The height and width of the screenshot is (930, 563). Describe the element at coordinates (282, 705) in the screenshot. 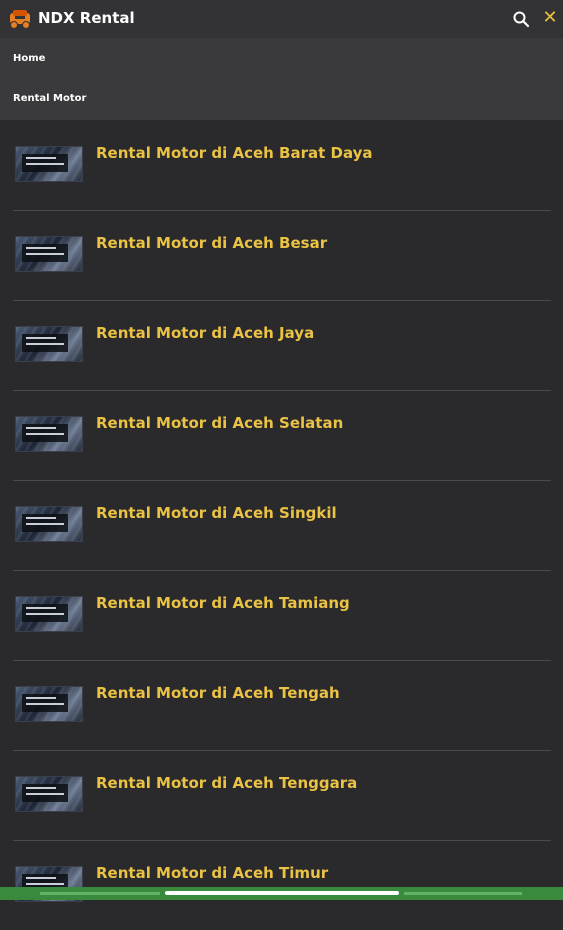

I see `list-item: Rental Motor di Aceh Tengah` at that location.